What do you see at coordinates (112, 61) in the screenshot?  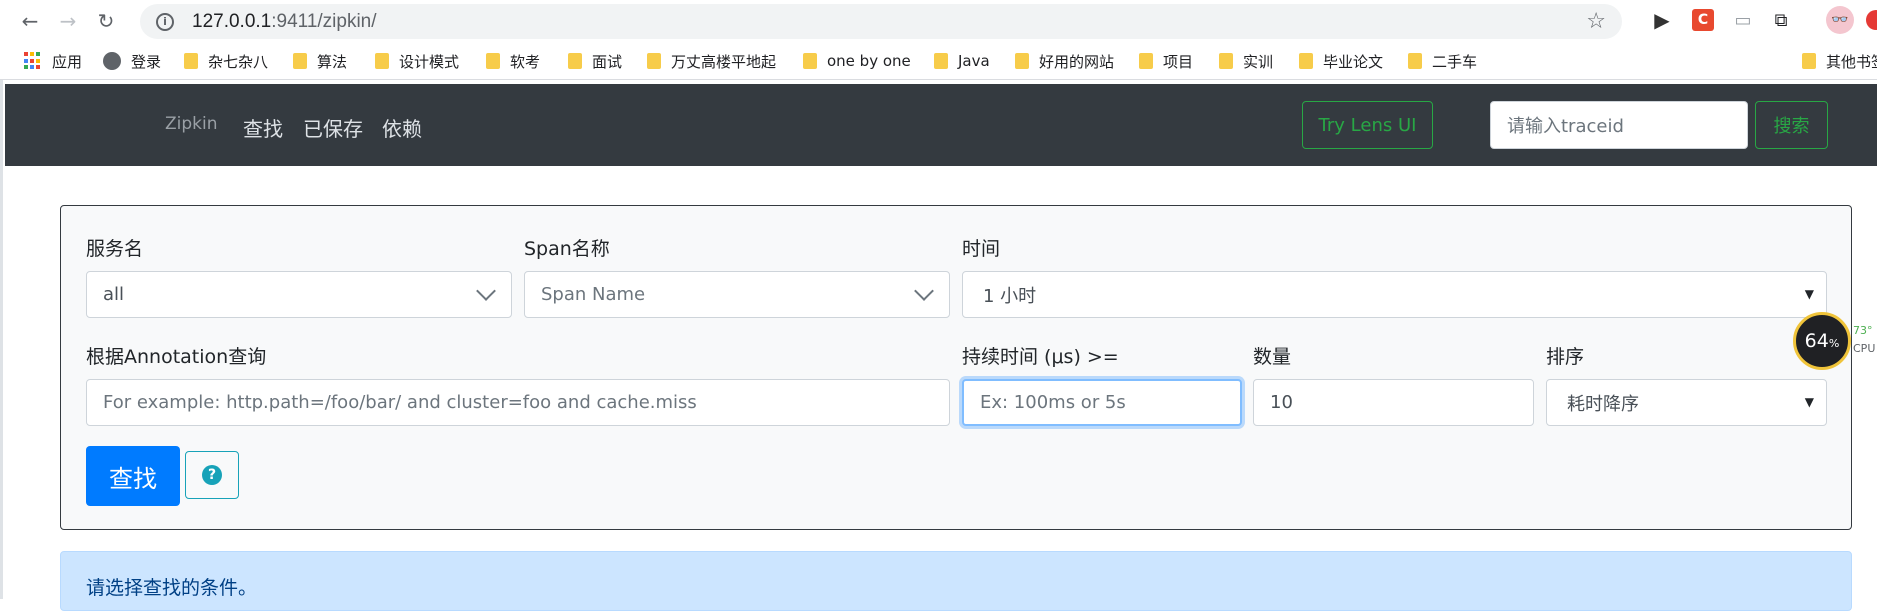 I see `globe-icon` at bounding box center [112, 61].